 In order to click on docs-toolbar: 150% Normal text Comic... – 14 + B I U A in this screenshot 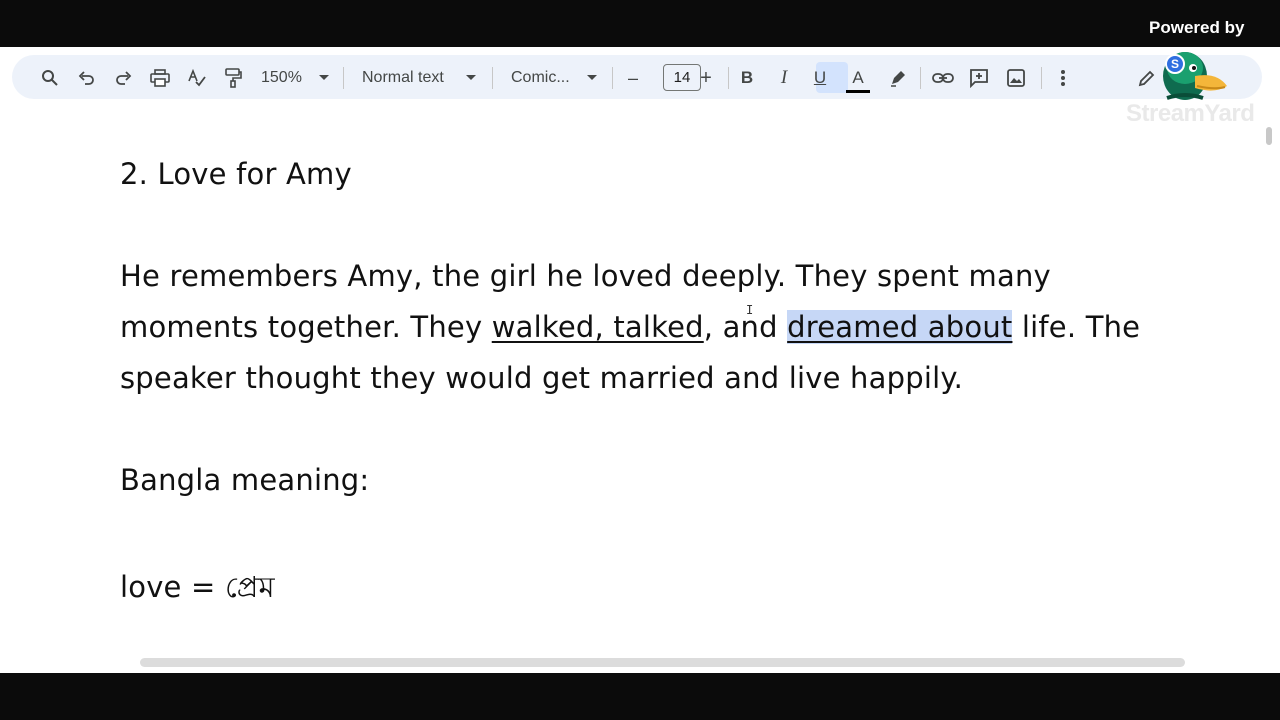, I will do `click(637, 77)`.